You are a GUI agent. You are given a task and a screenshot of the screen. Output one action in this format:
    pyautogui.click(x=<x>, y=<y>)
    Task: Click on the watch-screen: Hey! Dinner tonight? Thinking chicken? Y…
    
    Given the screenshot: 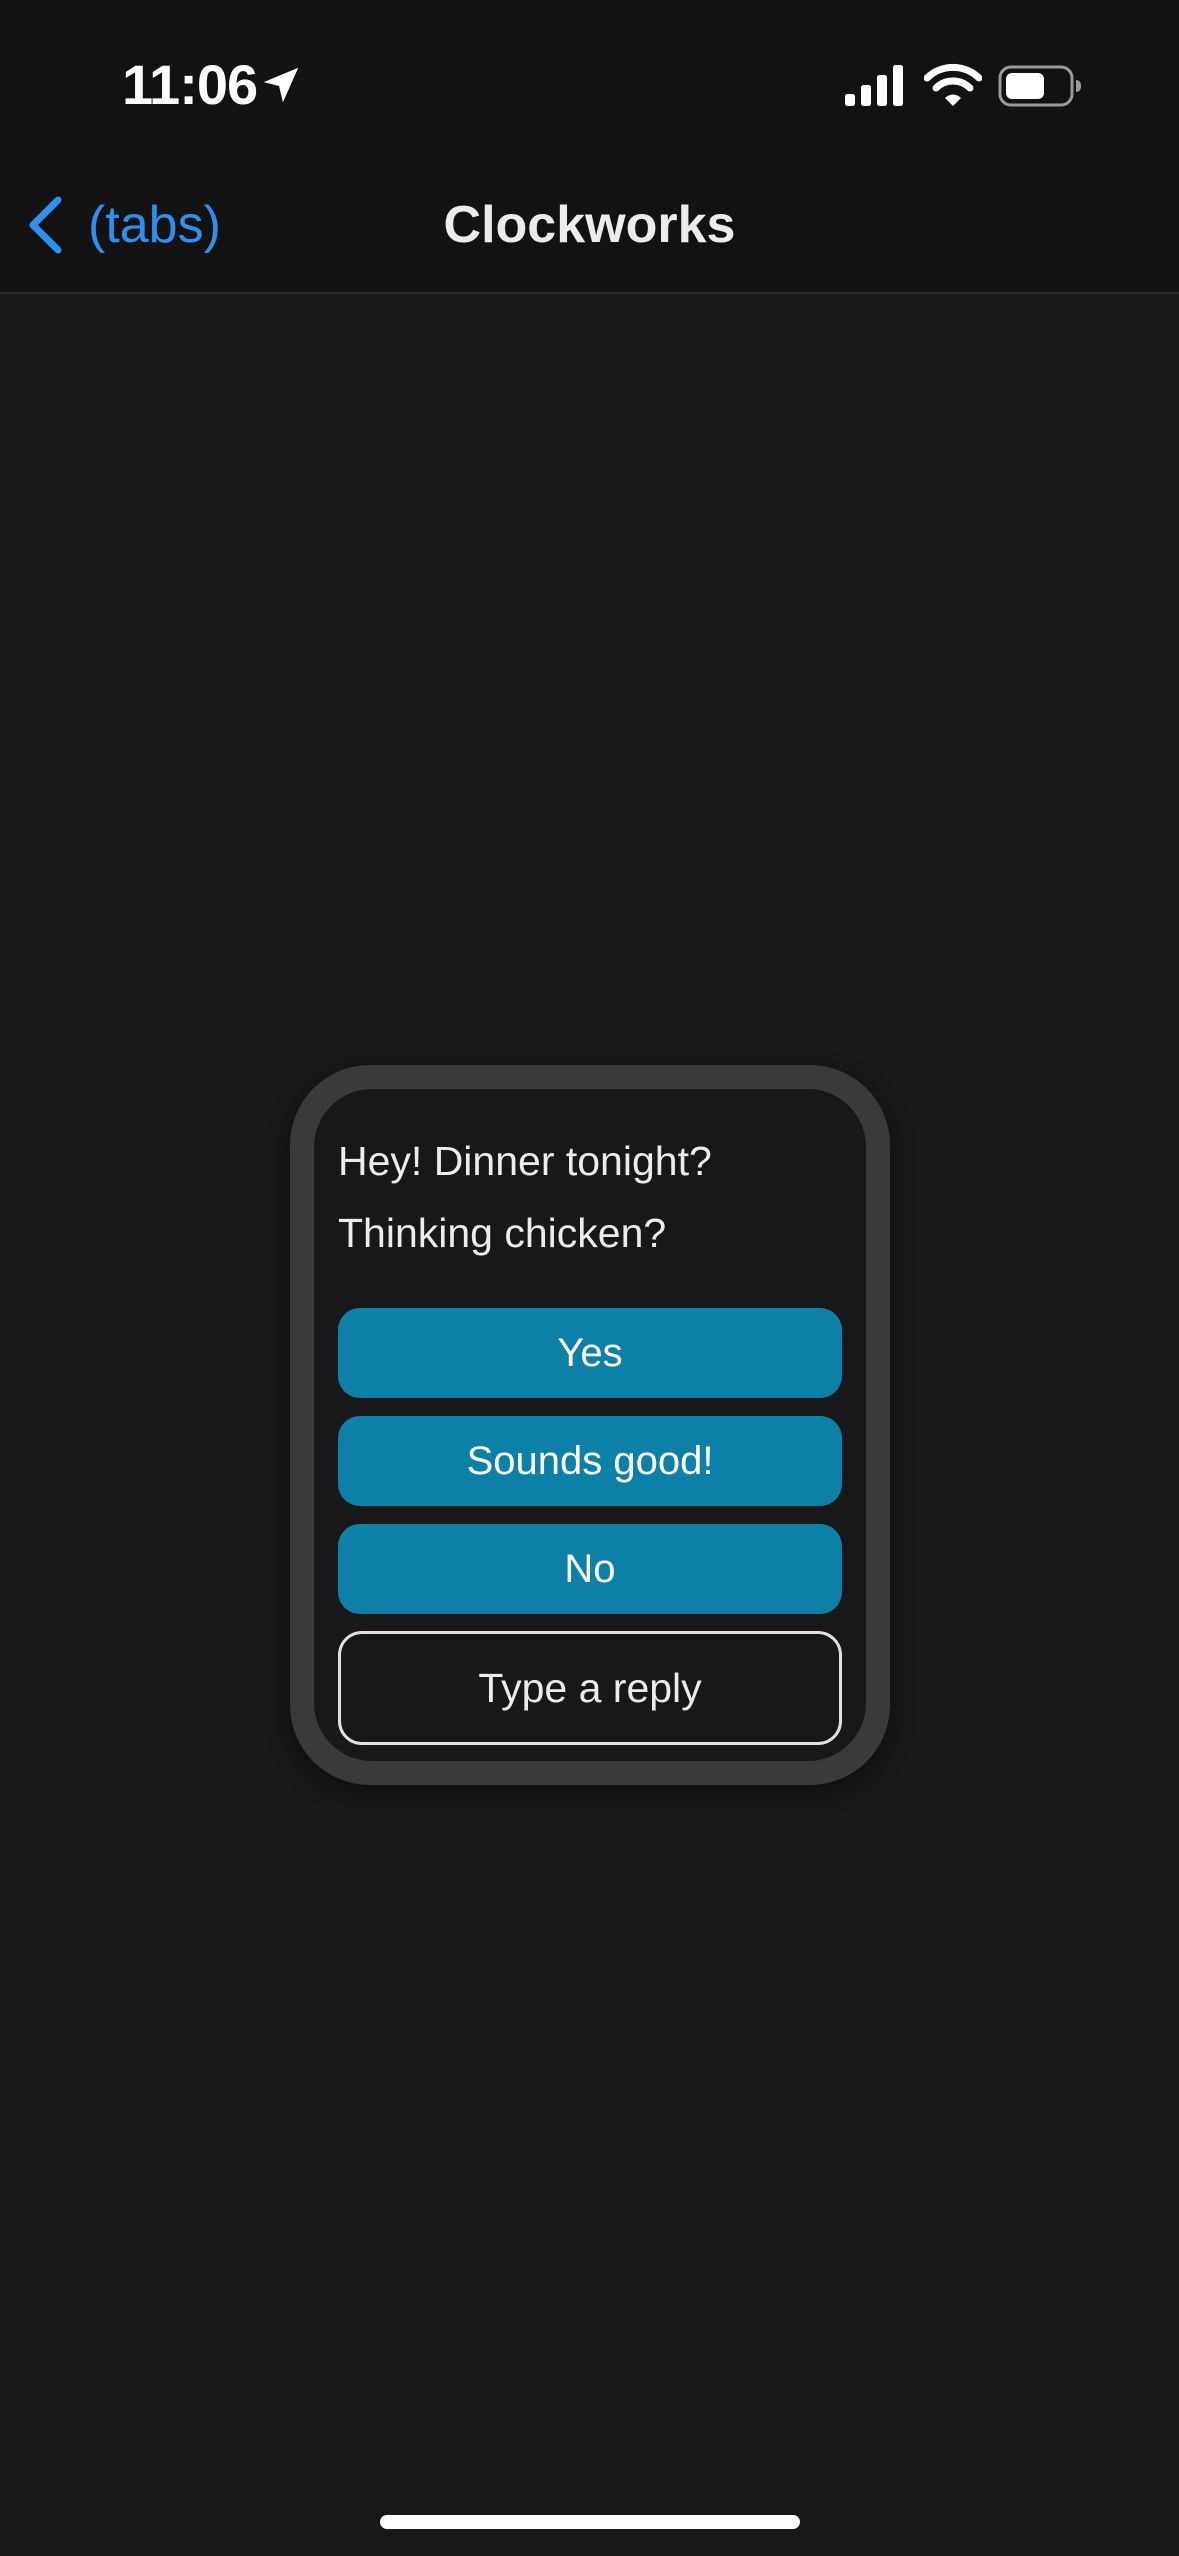 What is the action you would take?
    pyautogui.click(x=590, y=1425)
    